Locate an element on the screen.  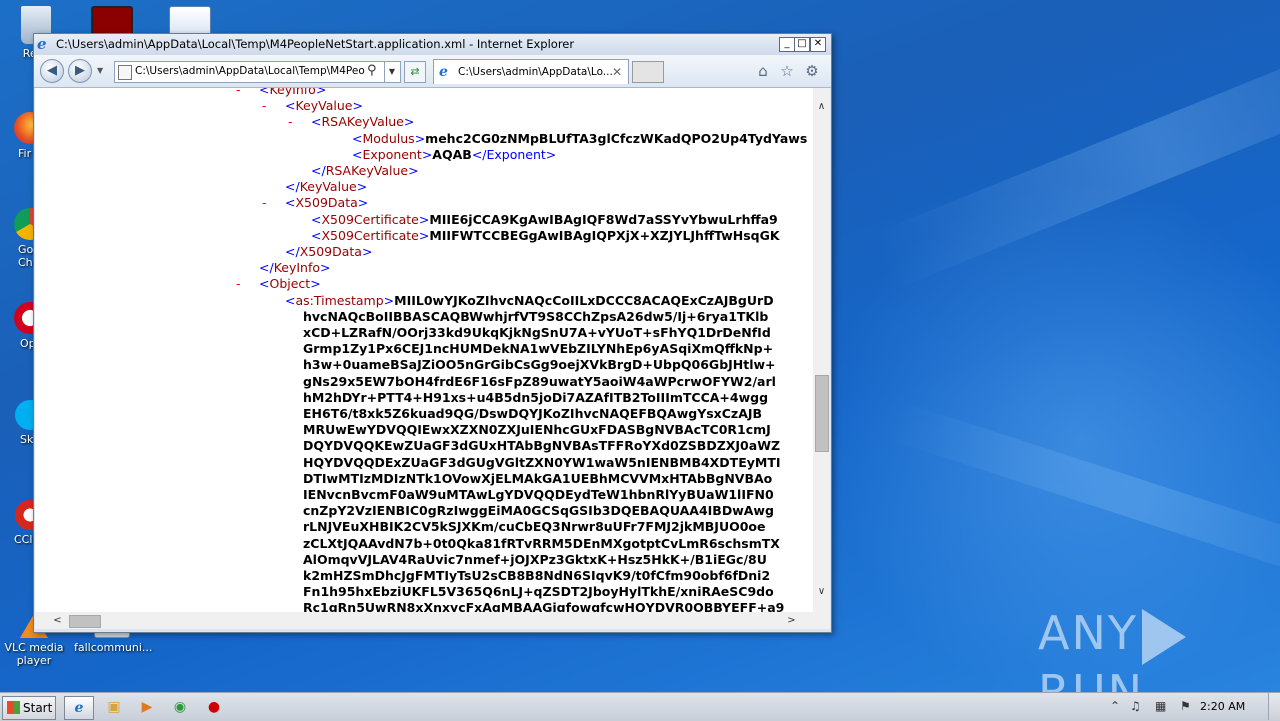
xml-tag-name: RSAKeyValue is located at coordinates (362, 122).